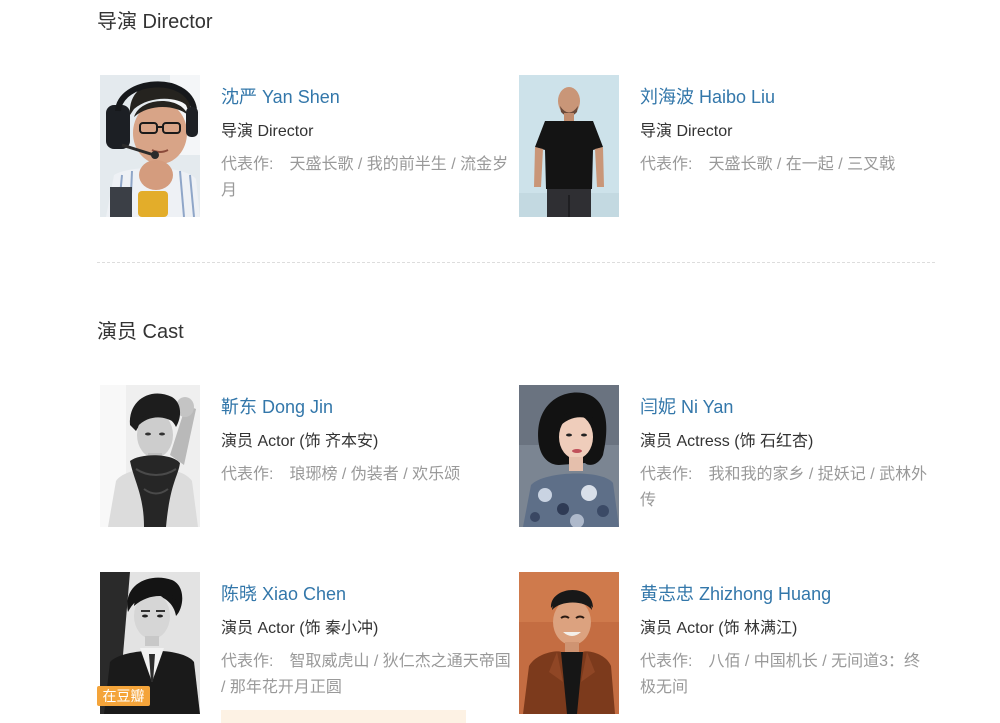 The height and width of the screenshot is (723, 1000). What do you see at coordinates (727, 441) in the screenshot?
I see `celebrity-role: 演员 Actress (饰 石红杏)` at bounding box center [727, 441].